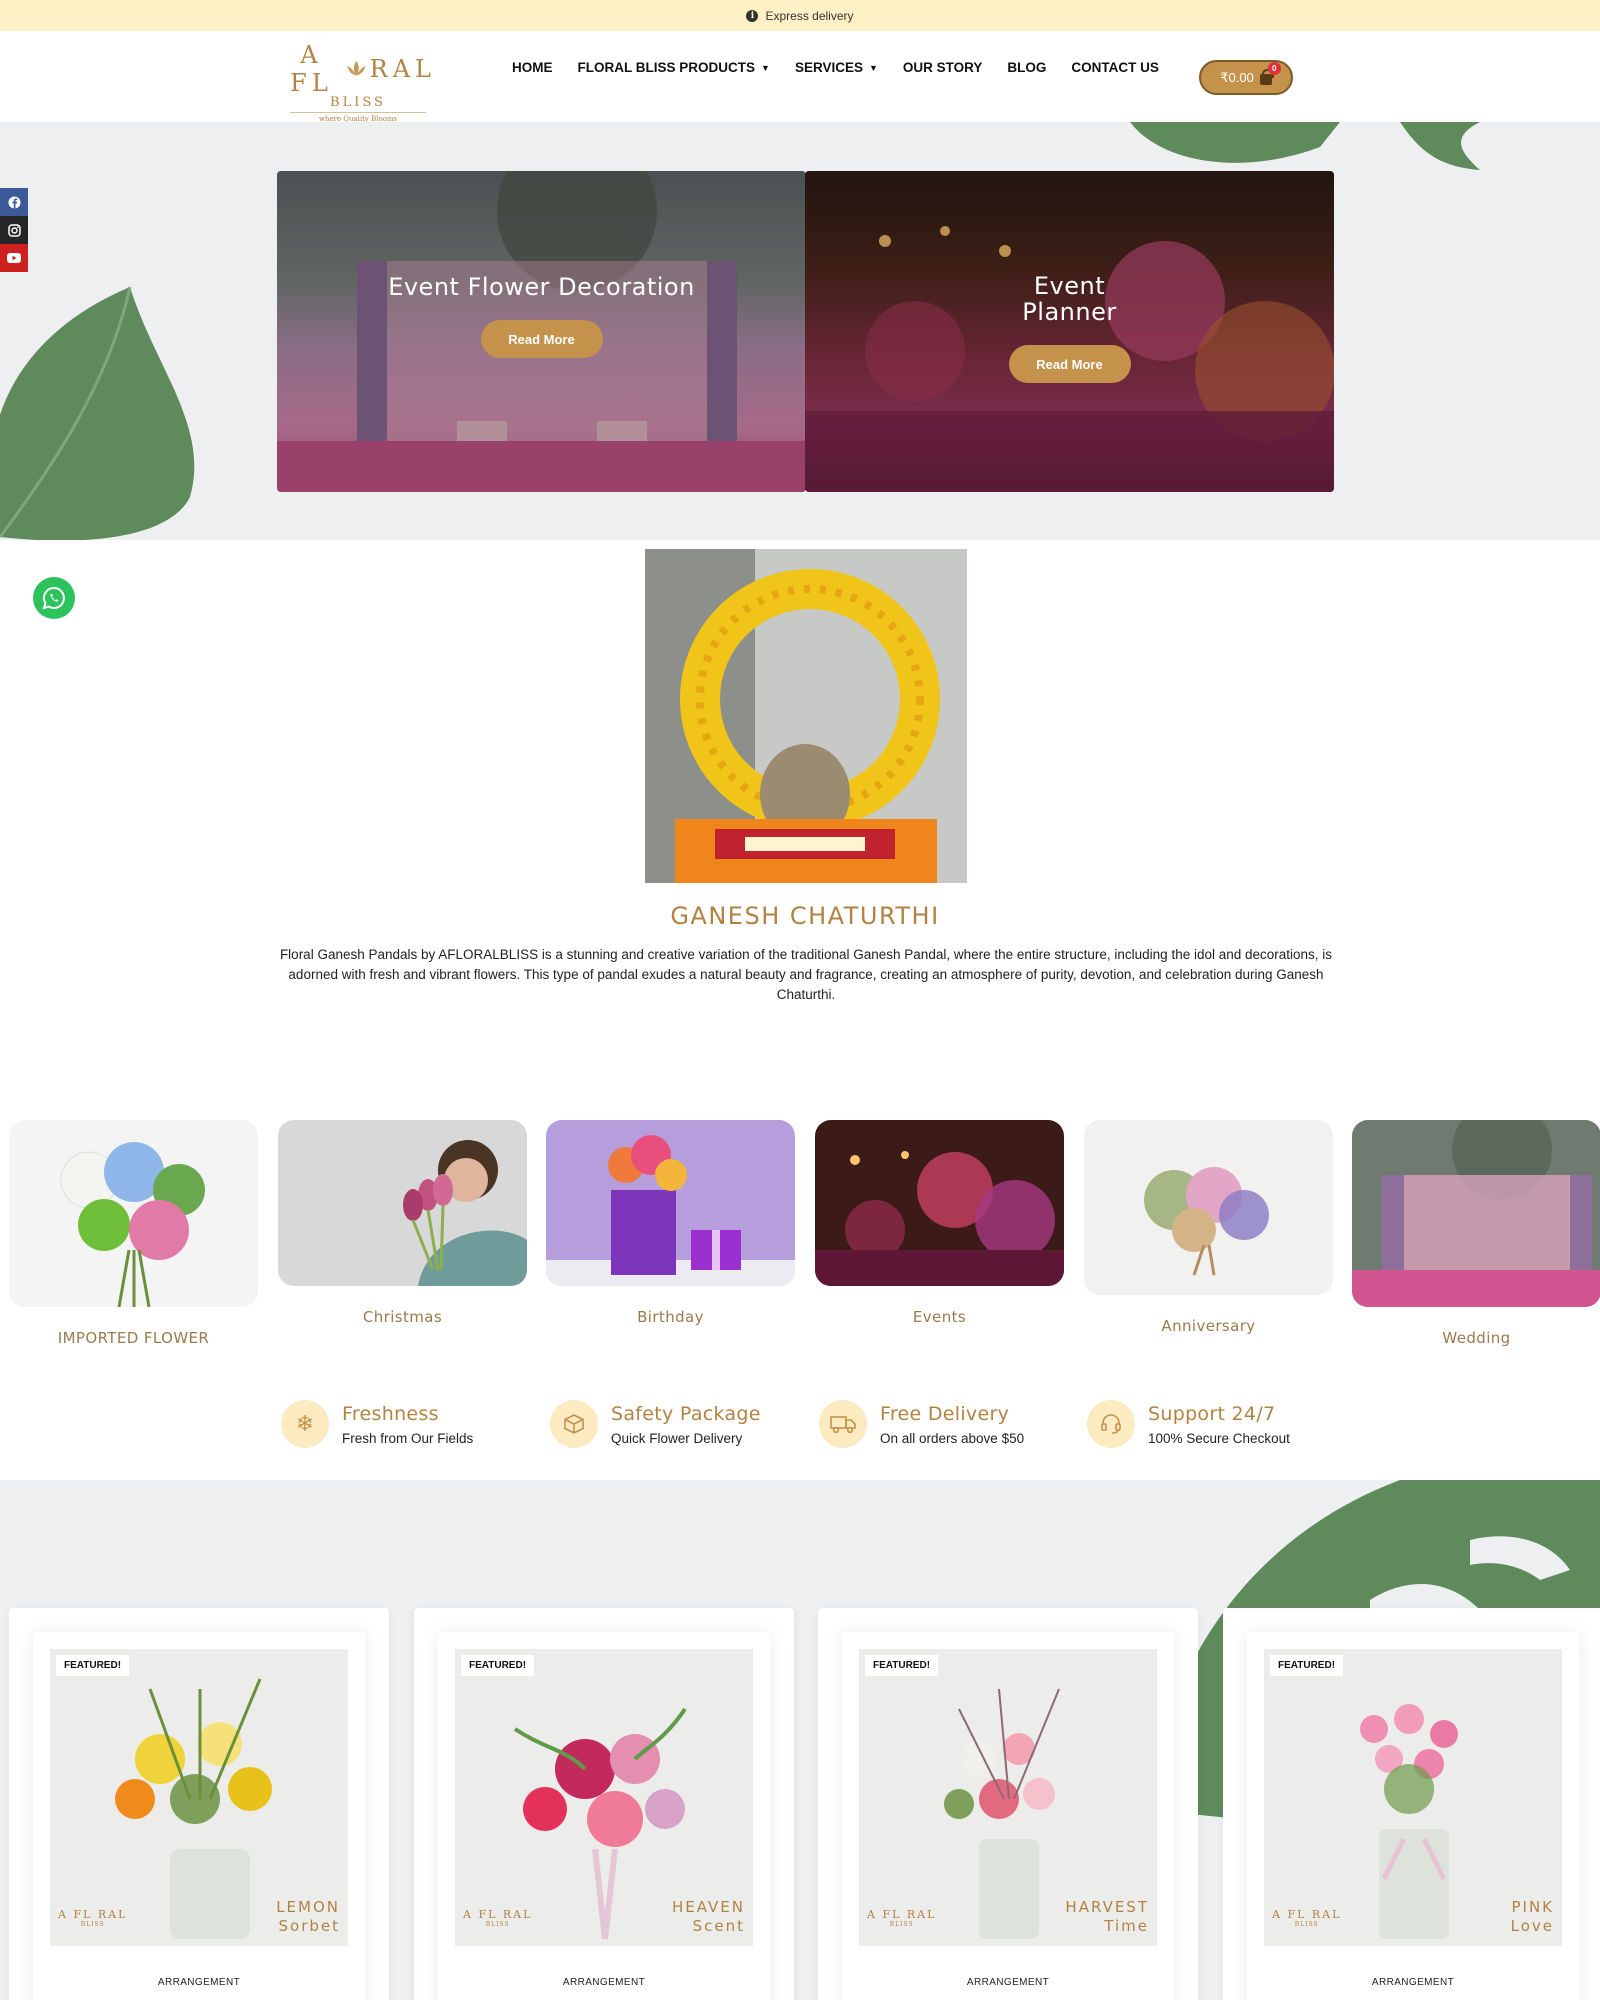  What do you see at coordinates (1008, 1797) in the screenshot?
I see `product-image: FEATURED! A FL RAL BLISS HARVEST Time` at bounding box center [1008, 1797].